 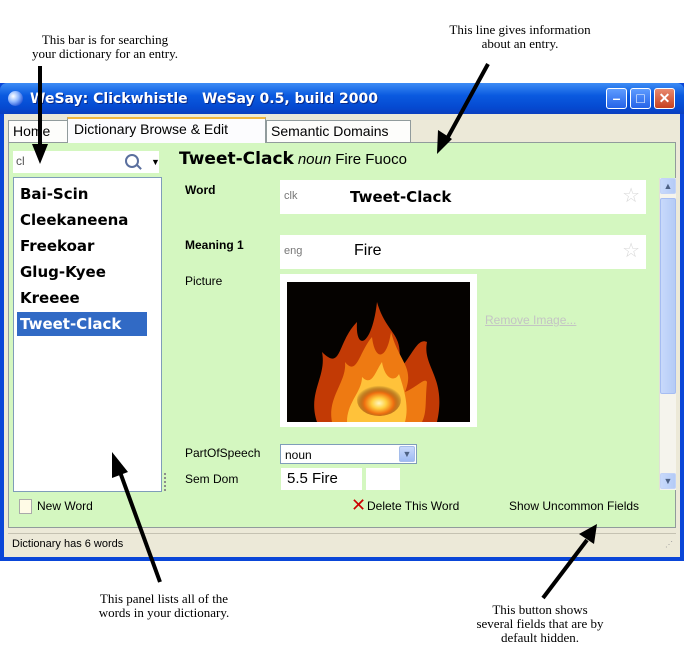 I want to click on writing-system-label: clk, so click(x=291, y=196).